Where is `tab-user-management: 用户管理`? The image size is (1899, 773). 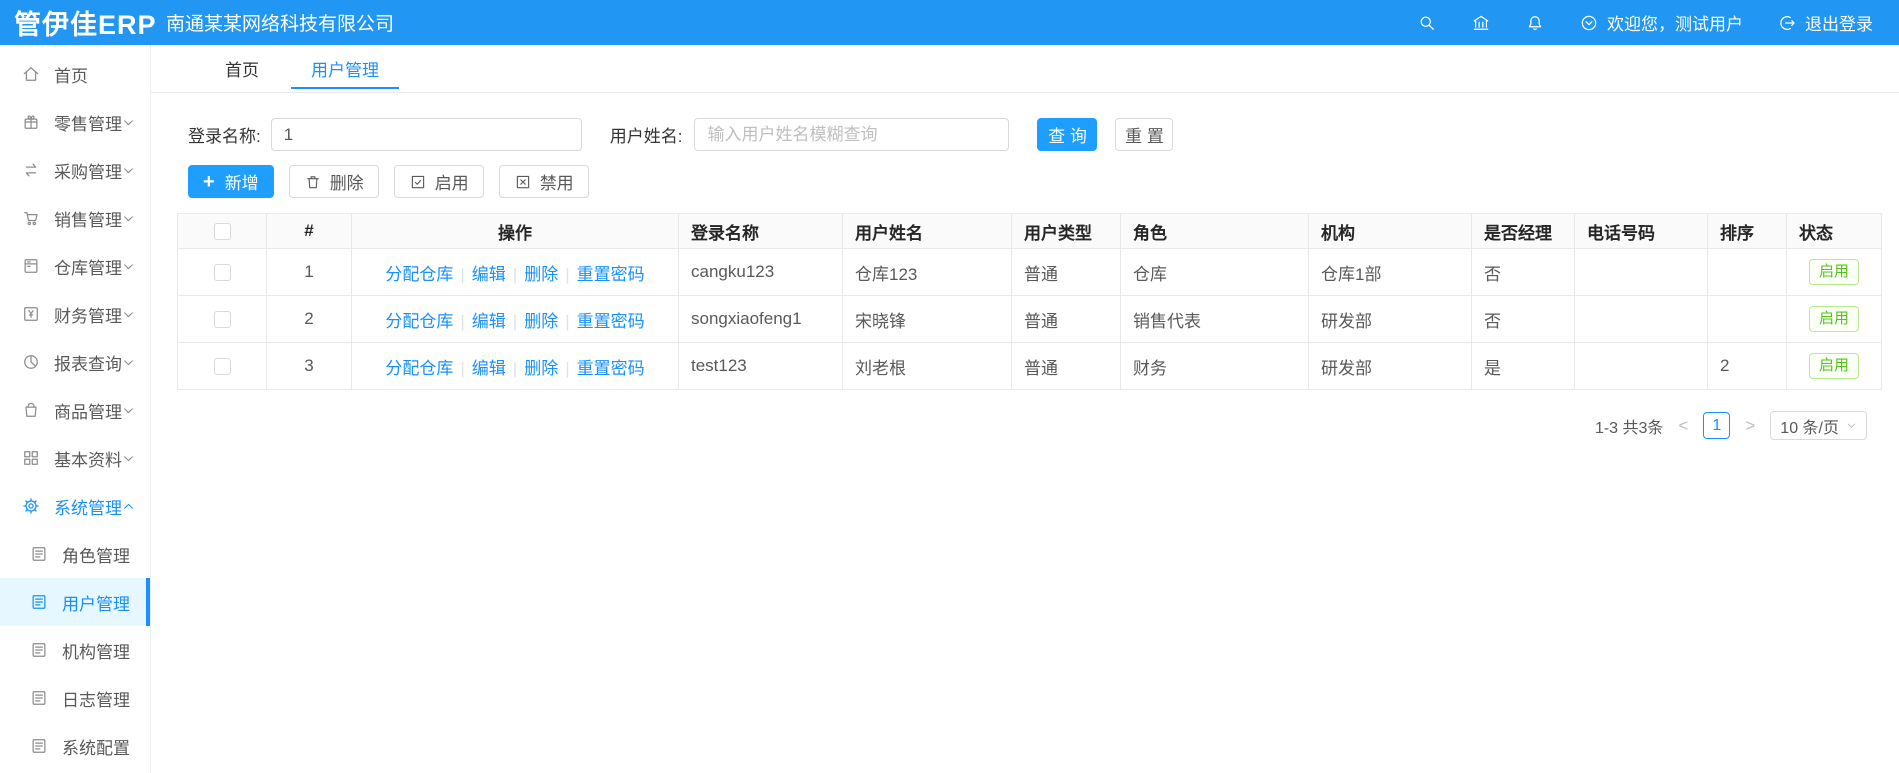
tab-user-management: 用户管理 is located at coordinates (345, 68).